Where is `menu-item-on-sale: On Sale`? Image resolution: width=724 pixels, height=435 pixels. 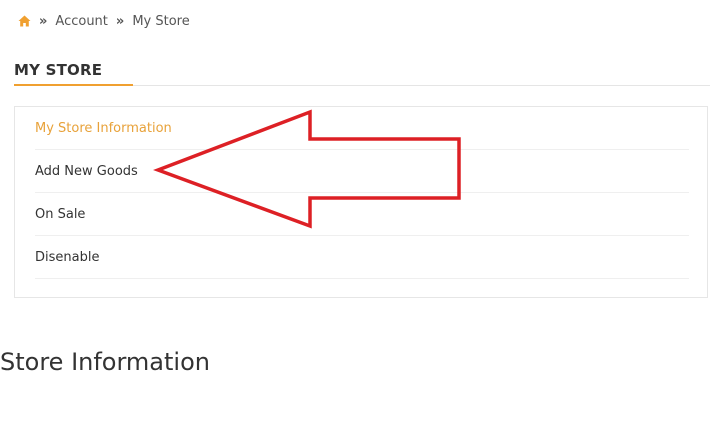
menu-item-on-sale: On Sale is located at coordinates (362, 214).